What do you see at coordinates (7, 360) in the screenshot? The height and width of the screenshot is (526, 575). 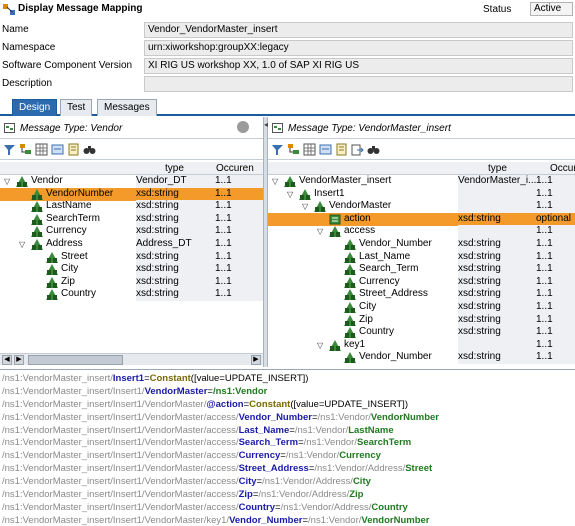 I see `scroll-left-icon: ◀` at bounding box center [7, 360].